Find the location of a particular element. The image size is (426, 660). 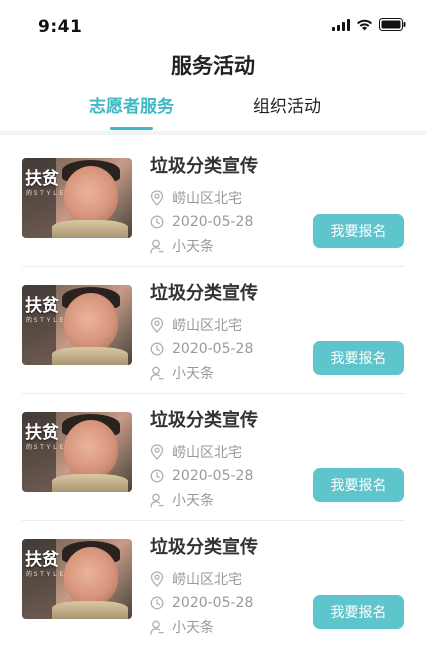

status-icons is located at coordinates (369, 24).